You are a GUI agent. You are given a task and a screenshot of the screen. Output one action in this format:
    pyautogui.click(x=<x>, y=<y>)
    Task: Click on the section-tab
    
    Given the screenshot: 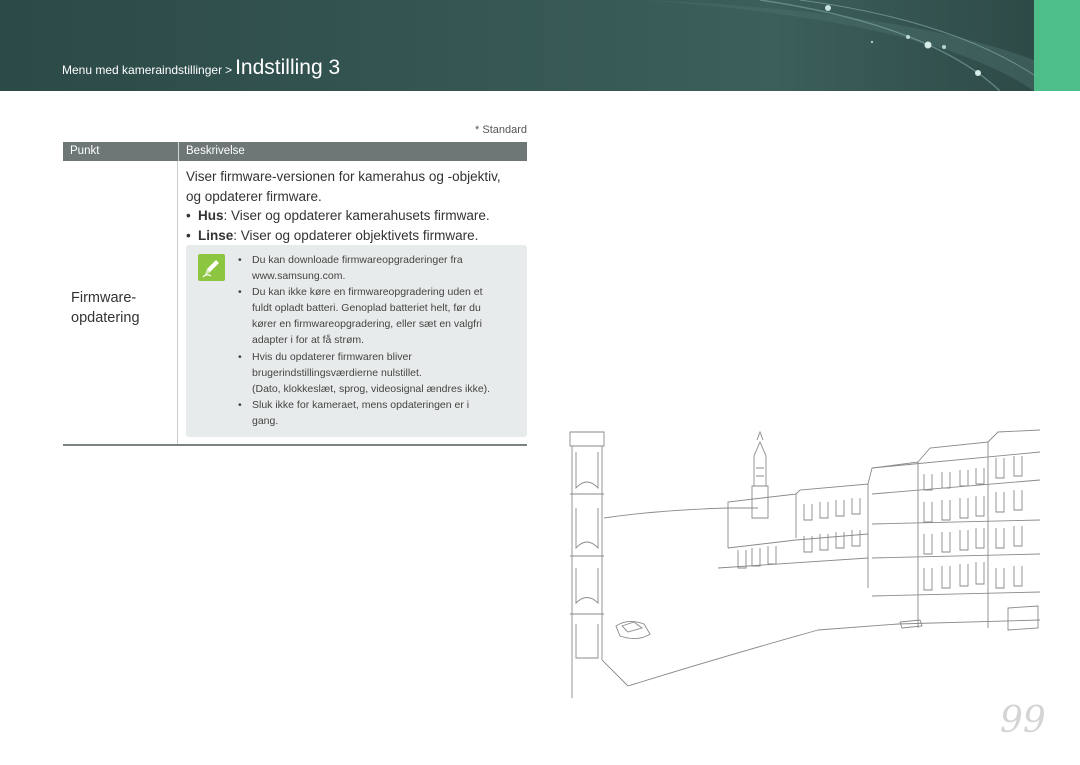 What is the action you would take?
    pyautogui.click(x=1057, y=45)
    